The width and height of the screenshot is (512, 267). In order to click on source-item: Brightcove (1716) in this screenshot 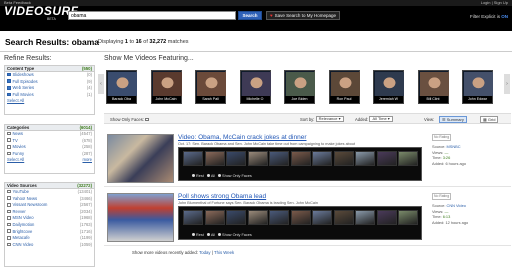, I will do `click(49, 232)`.